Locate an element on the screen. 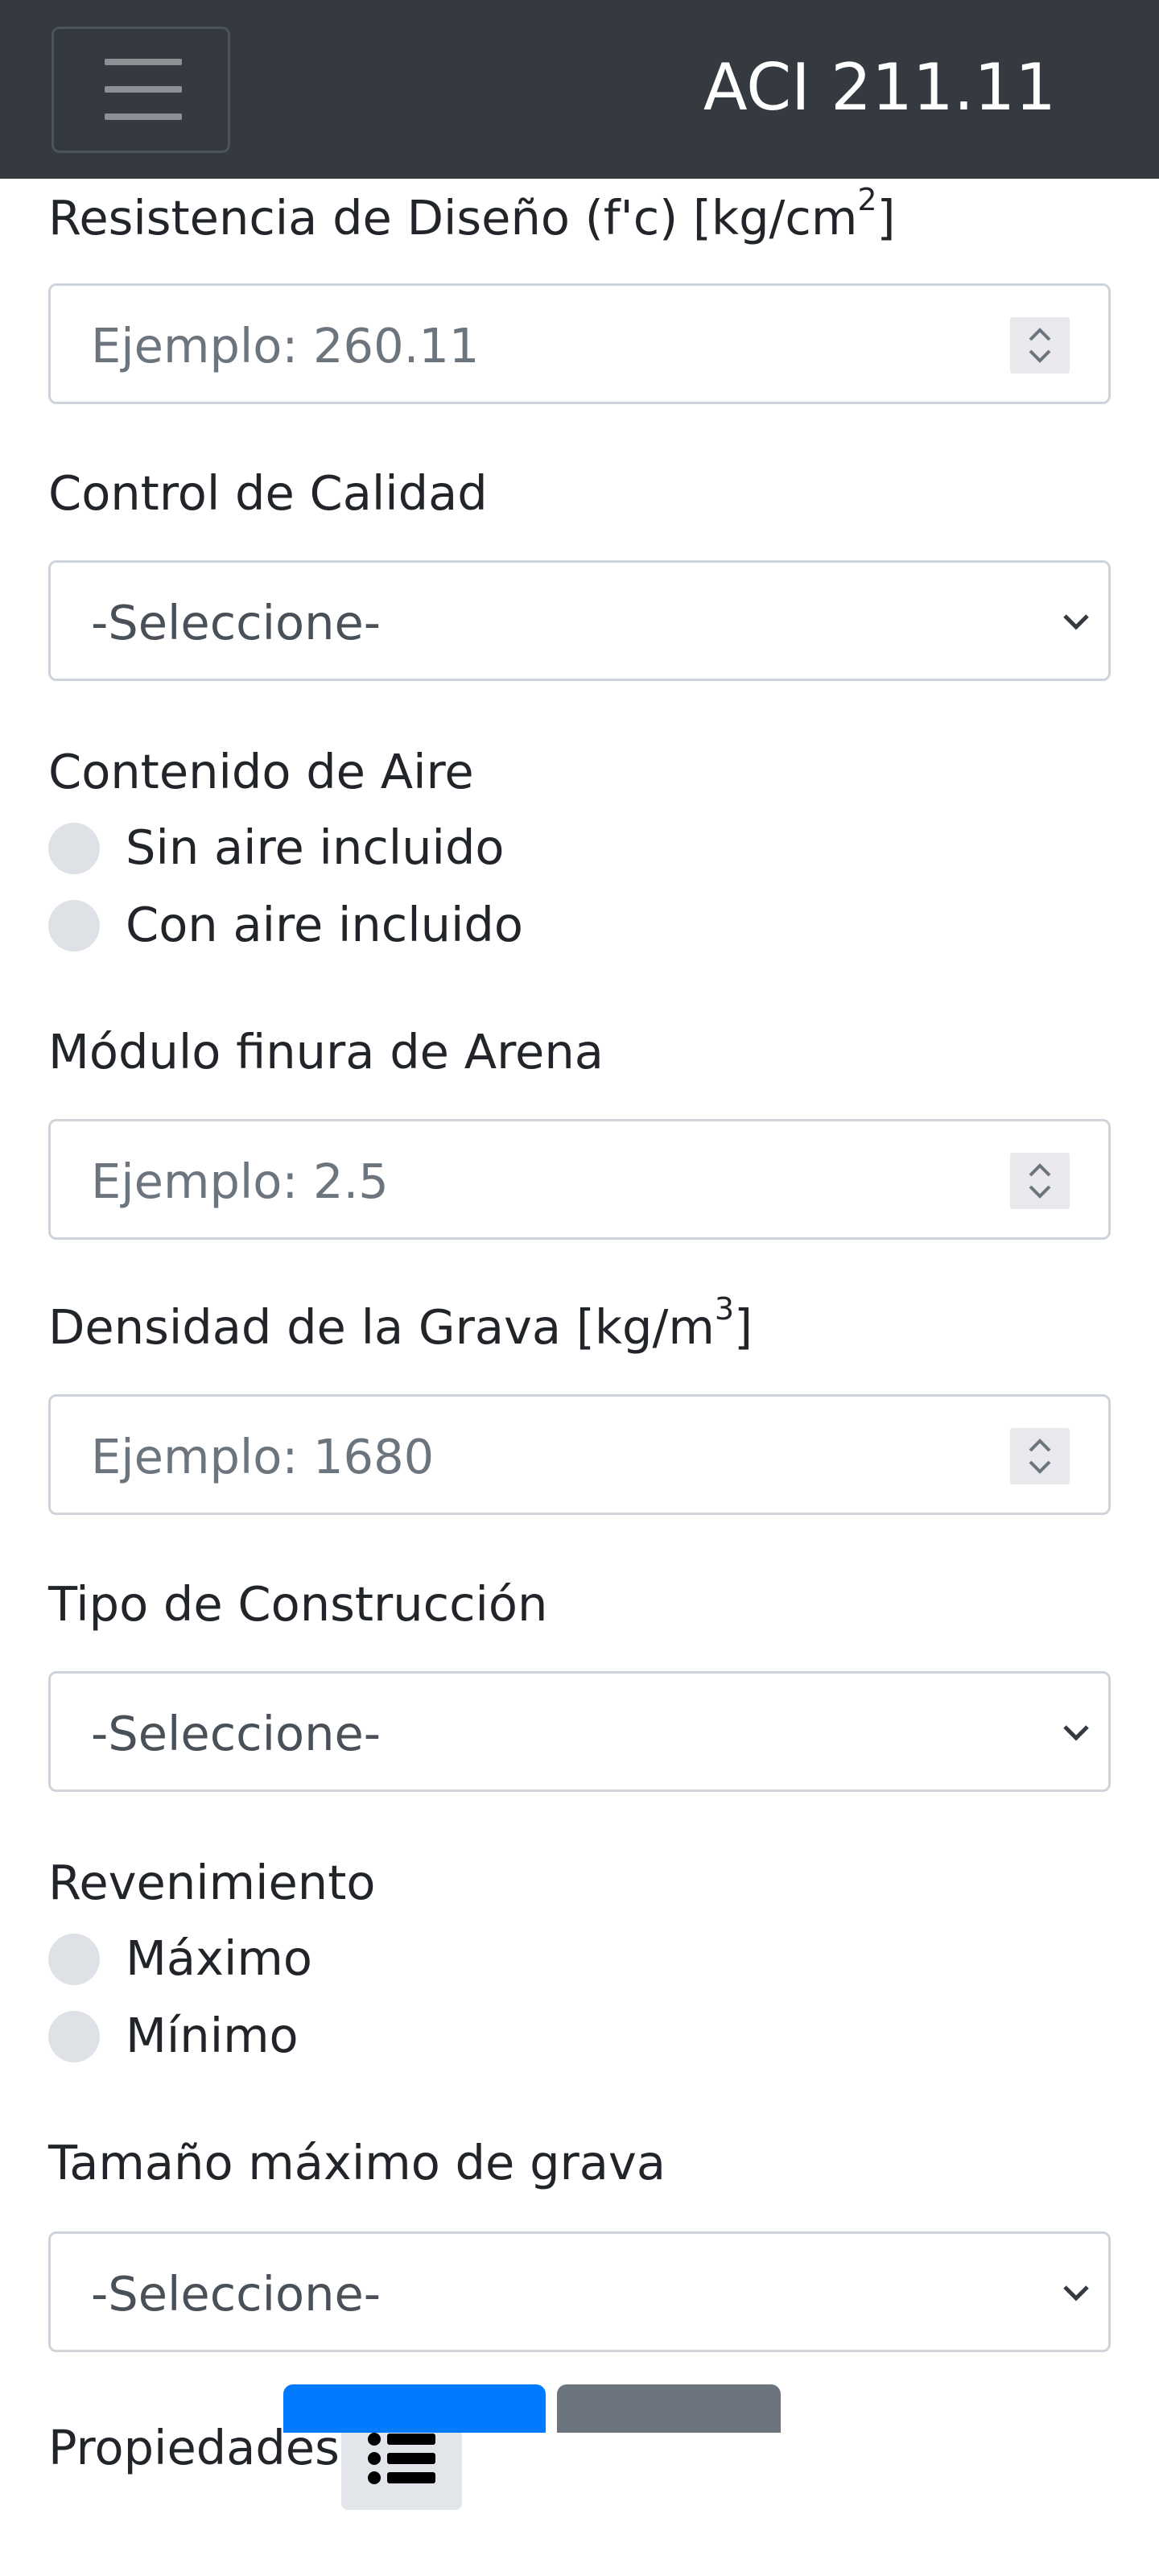 Image resolution: width=1159 pixels, height=2576 pixels. radio-label: Con aire incluido is located at coordinates (324, 925).